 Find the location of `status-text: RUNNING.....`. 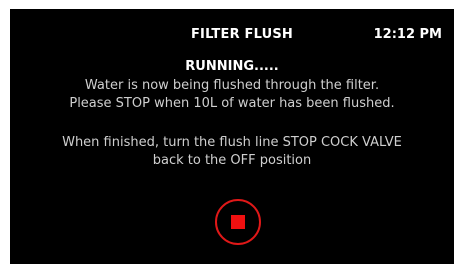

status-text: RUNNING..... is located at coordinates (232, 66).